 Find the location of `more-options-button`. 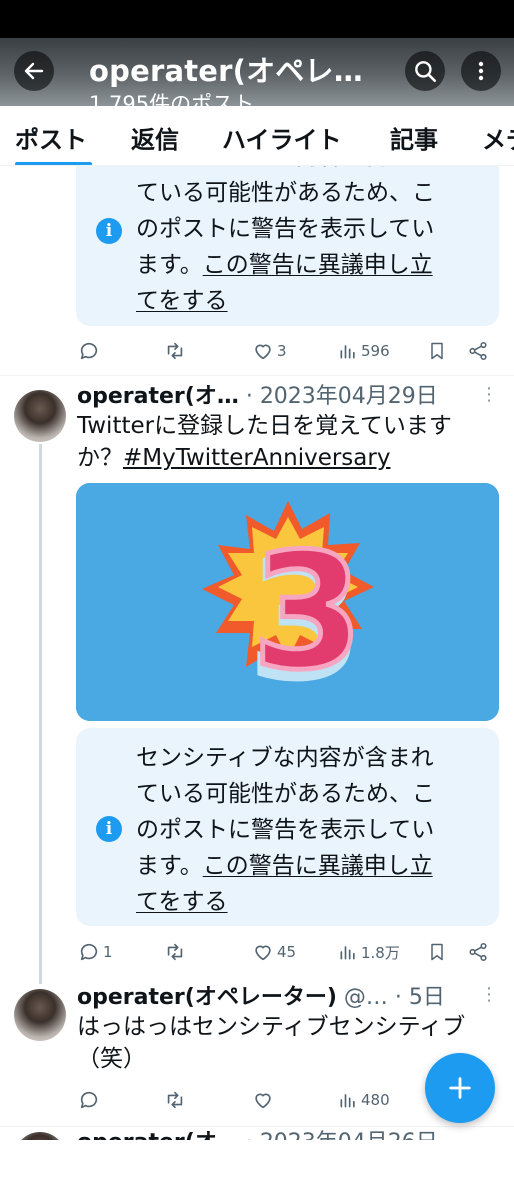

more-options-button is located at coordinates (481, 71).